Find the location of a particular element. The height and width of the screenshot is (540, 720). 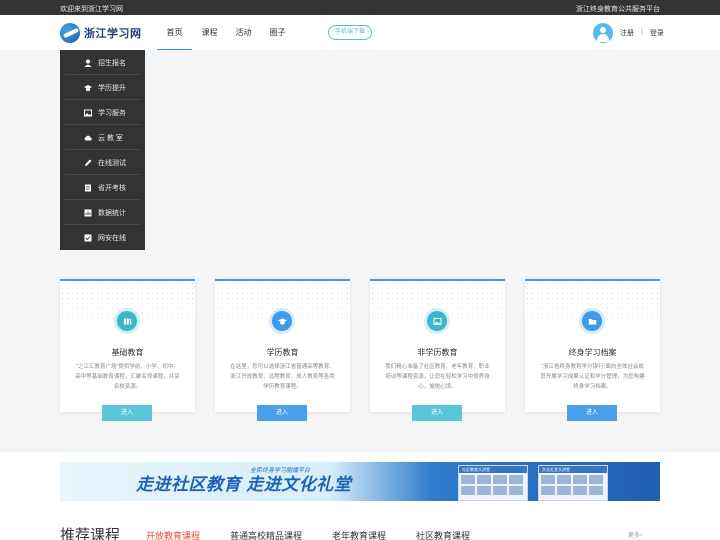

menu-item-online-test: 在线测试 is located at coordinates (102, 162).